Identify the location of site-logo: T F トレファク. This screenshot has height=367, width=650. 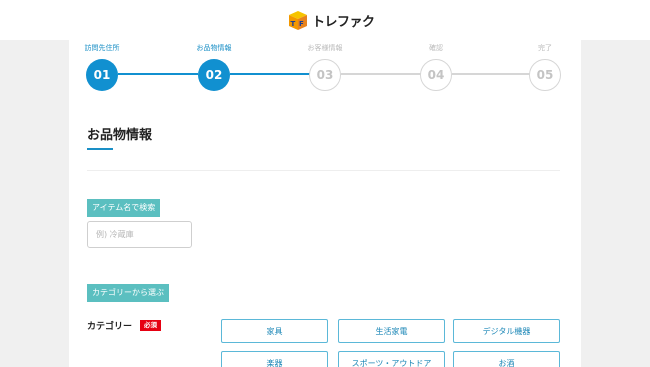
(331, 20).